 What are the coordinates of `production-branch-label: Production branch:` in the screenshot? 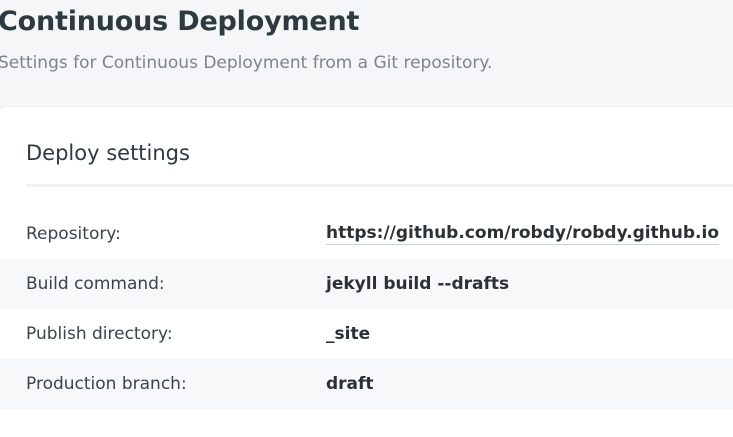 It's located at (106, 384).